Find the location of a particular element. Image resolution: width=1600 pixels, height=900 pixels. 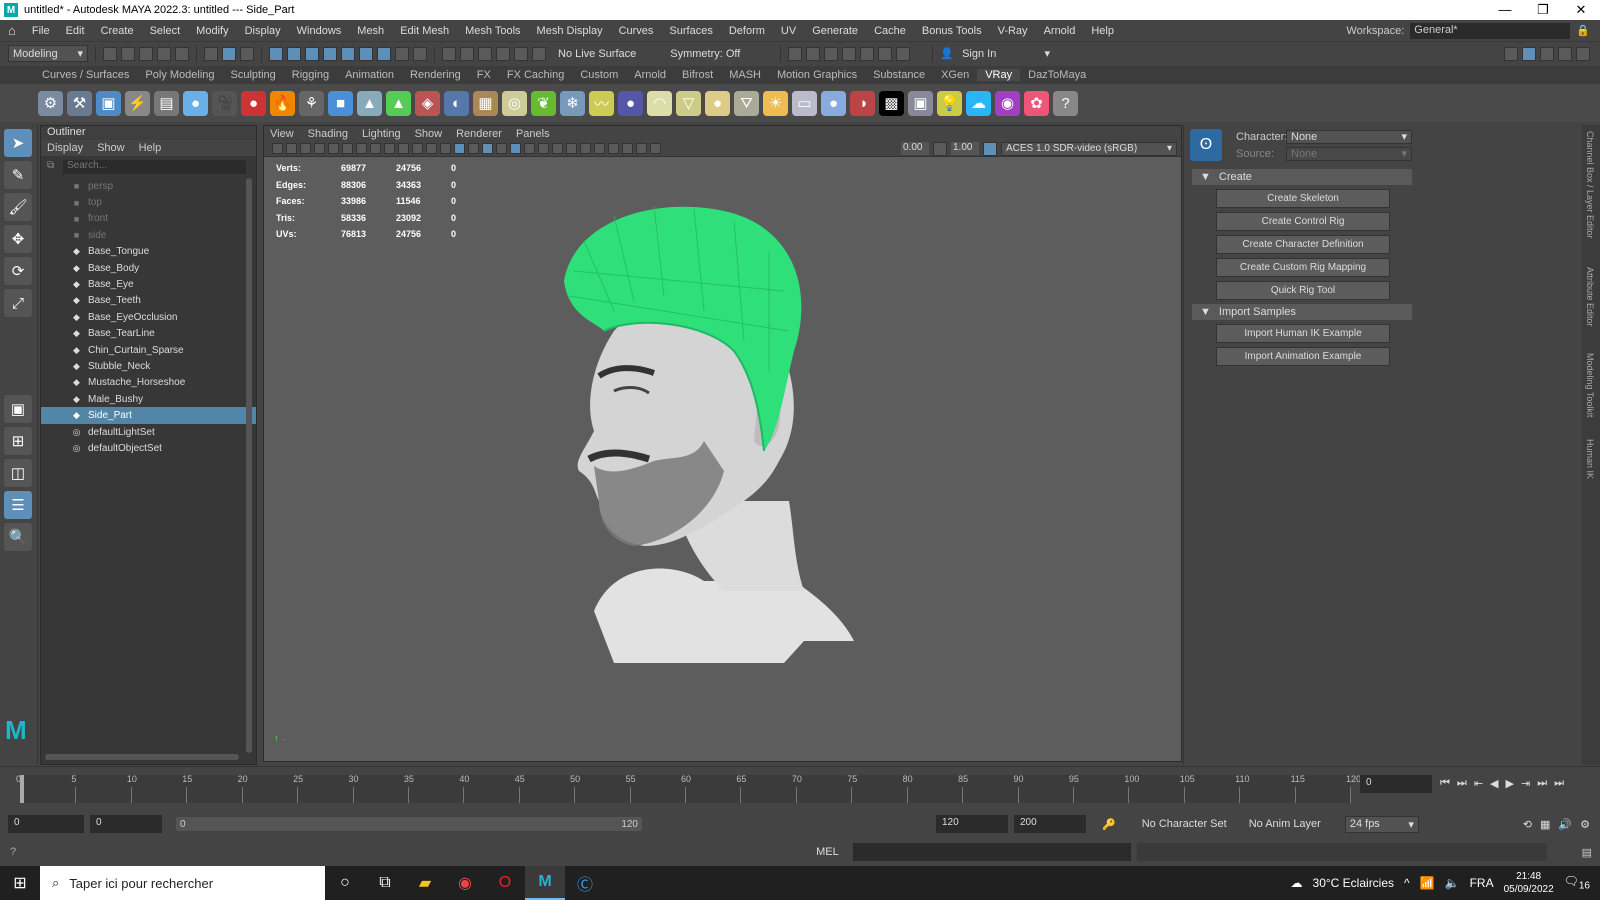

home-icon: ⌂ is located at coordinates (12, 30).